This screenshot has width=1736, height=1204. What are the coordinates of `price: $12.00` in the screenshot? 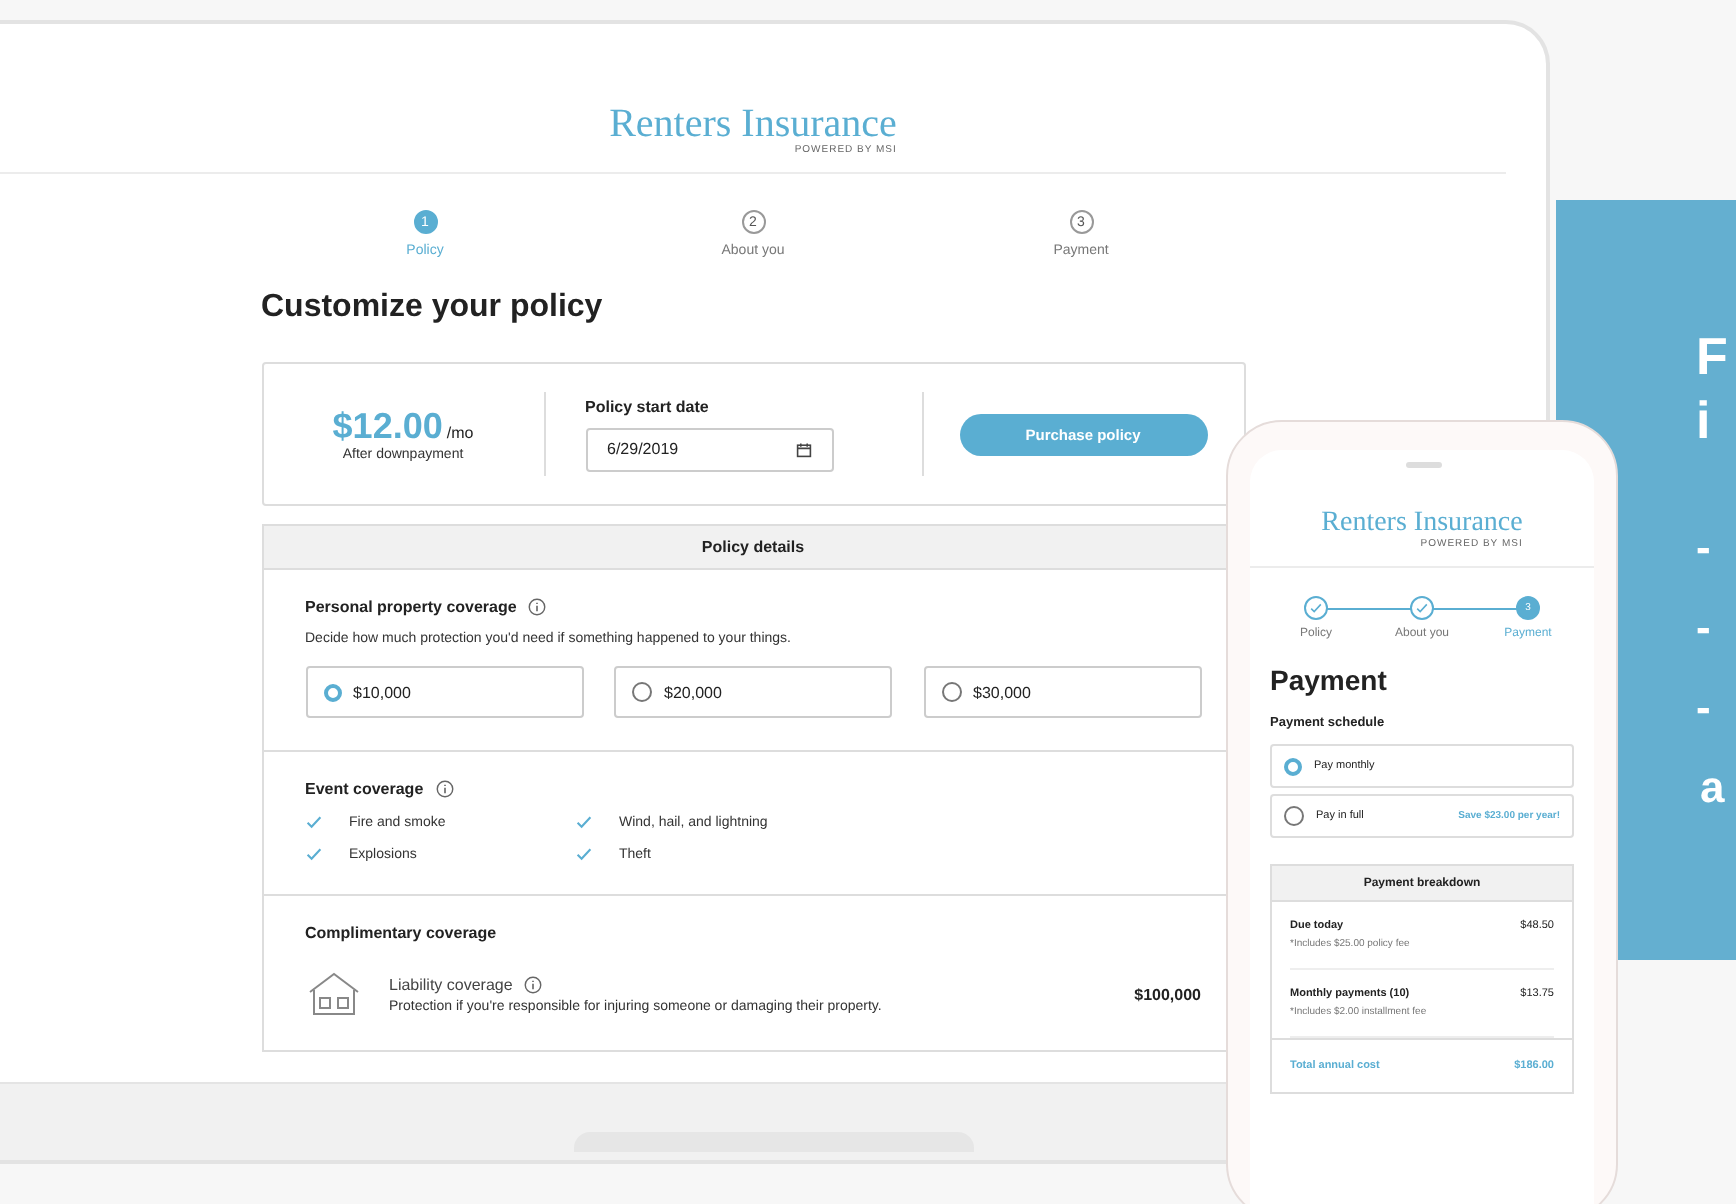 It's located at (387, 426).